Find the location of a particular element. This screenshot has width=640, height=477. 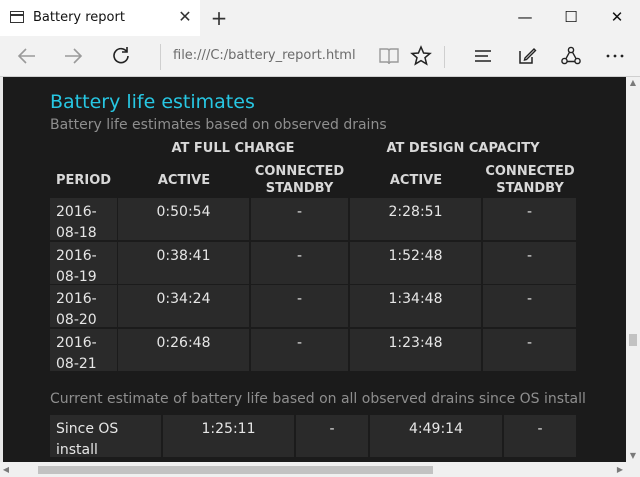

scroll-left-icon: ◀ is located at coordinates (6, 469).